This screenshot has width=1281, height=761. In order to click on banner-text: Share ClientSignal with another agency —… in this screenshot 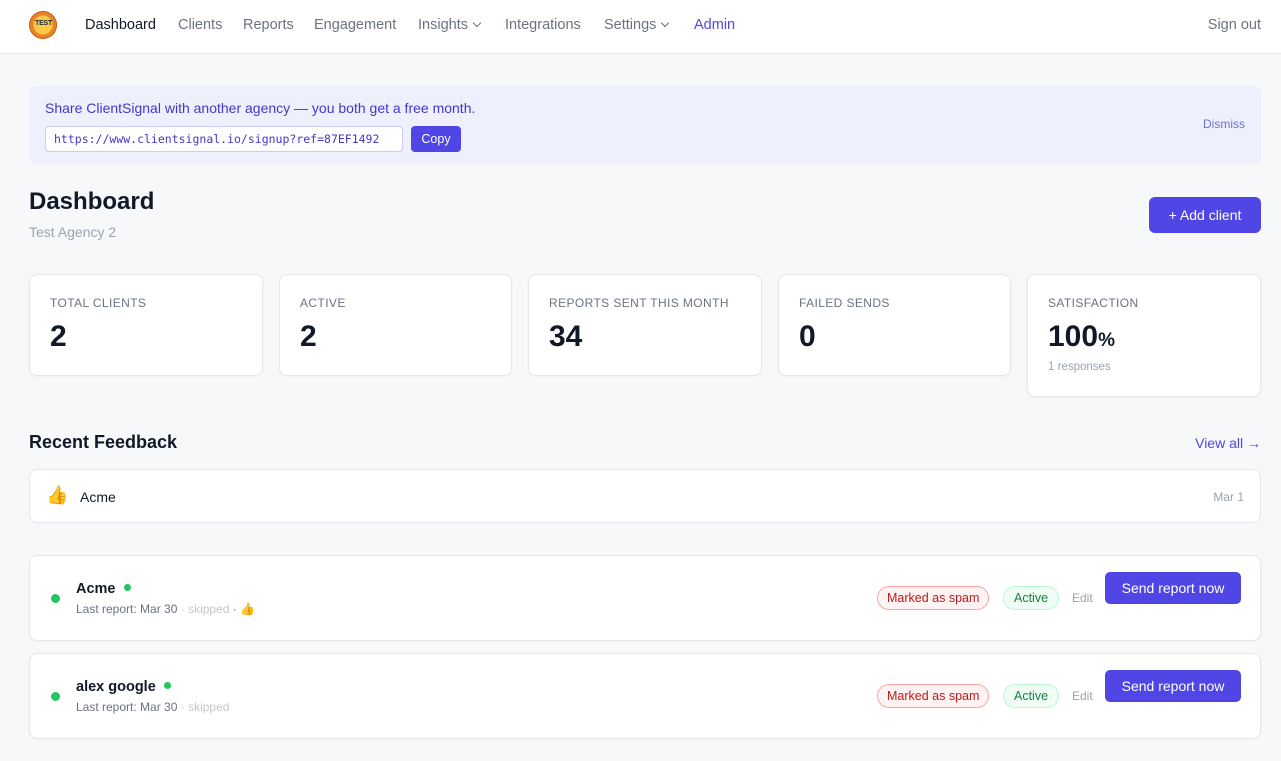, I will do `click(260, 108)`.